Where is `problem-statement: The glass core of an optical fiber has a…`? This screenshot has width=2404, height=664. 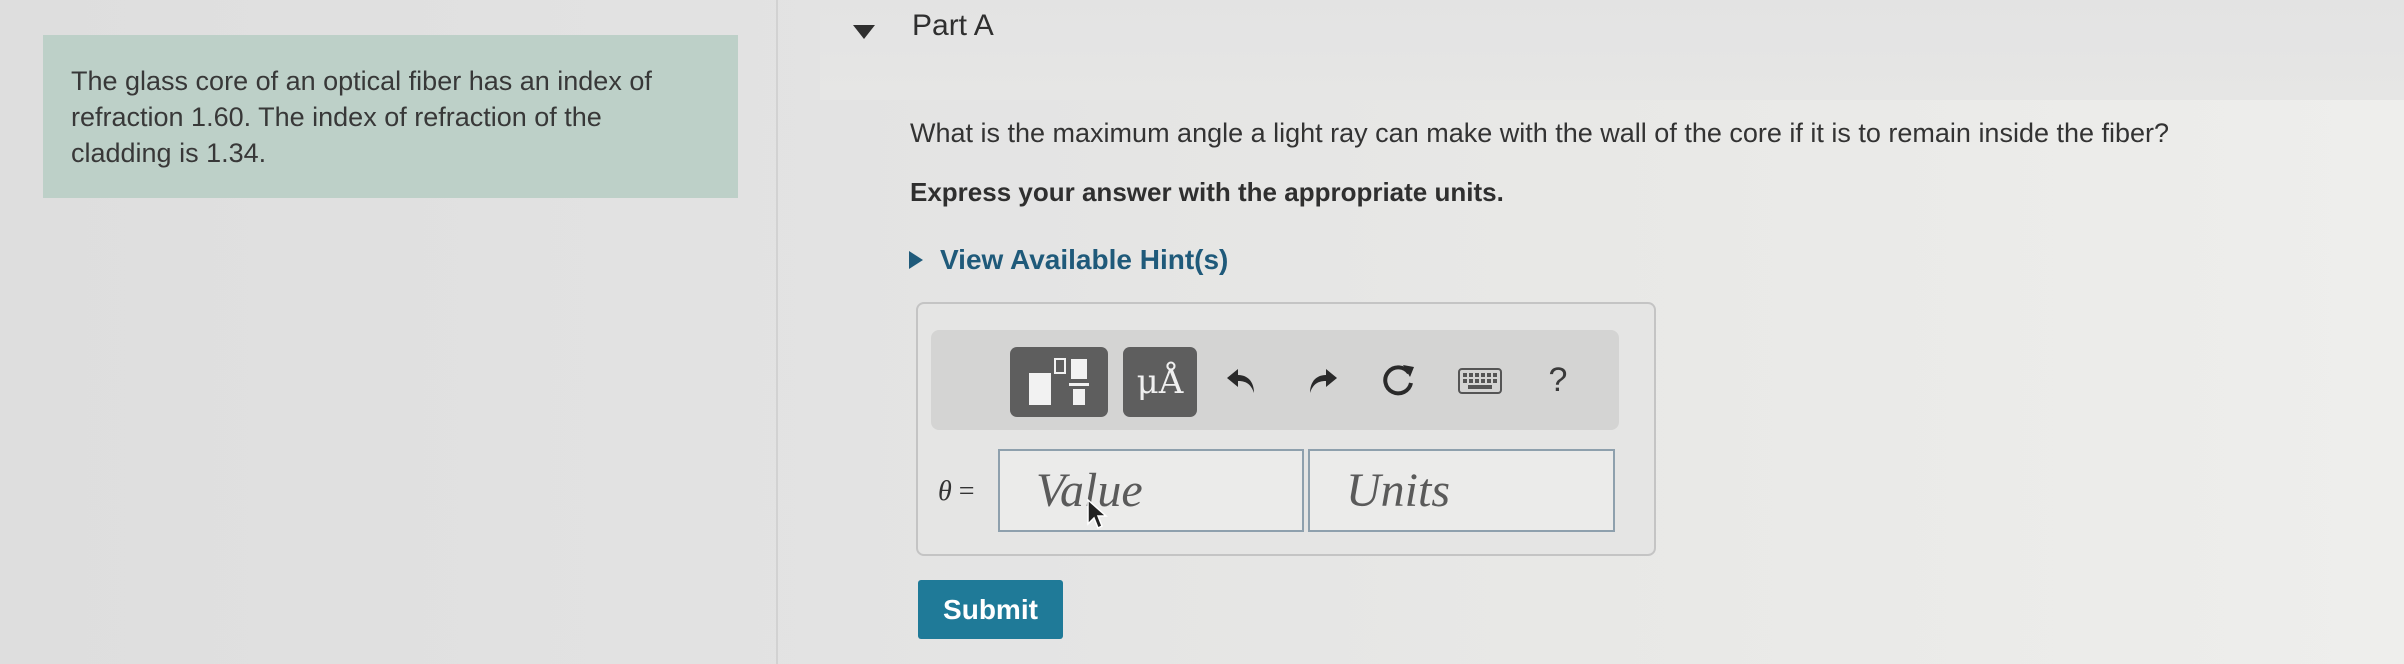 problem-statement: The glass core of an optical fiber has a… is located at coordinates (390, 116).